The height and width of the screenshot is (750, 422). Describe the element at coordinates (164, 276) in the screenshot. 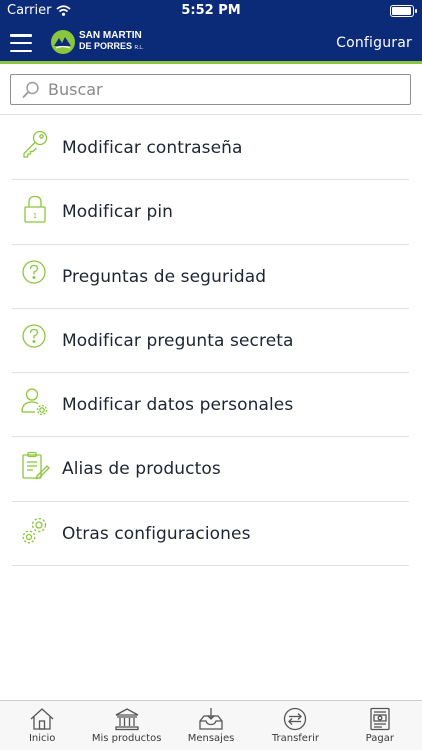

I see `menu-item-label: Preguntas de seguridad` at that location.